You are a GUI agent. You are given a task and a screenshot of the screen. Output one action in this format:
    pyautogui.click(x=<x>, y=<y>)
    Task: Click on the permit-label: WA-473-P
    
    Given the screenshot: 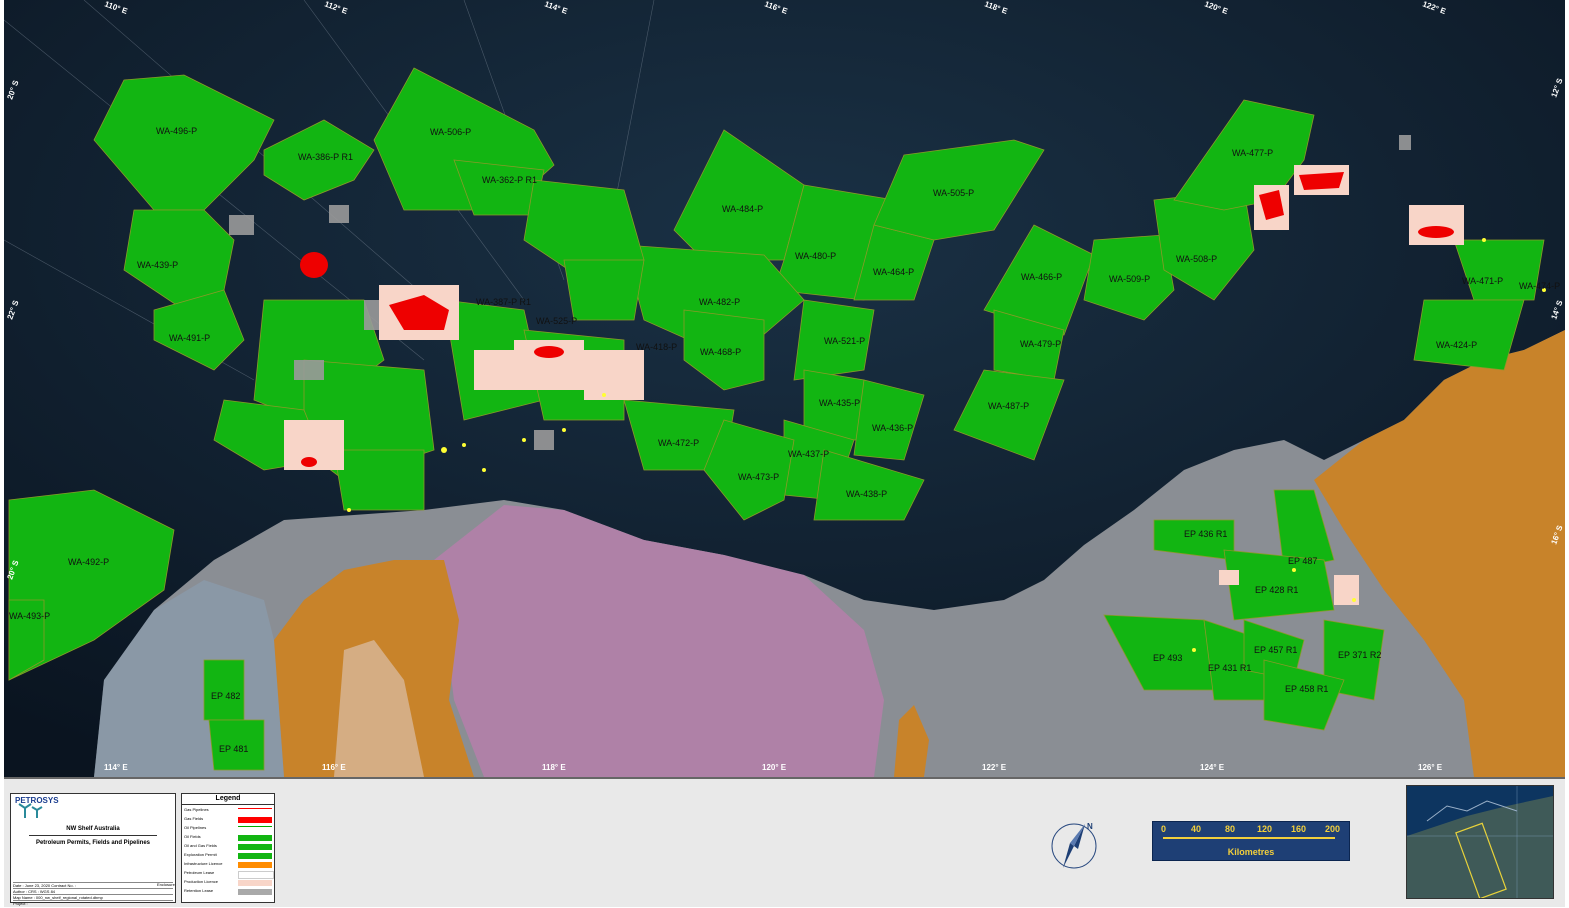 What is the action you would take?
    pyautogui.click(x=758, y=477)
    